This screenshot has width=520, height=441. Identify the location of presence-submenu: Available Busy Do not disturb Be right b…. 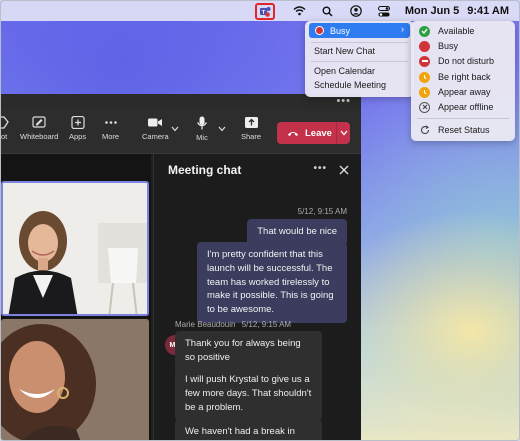
(463, 81).